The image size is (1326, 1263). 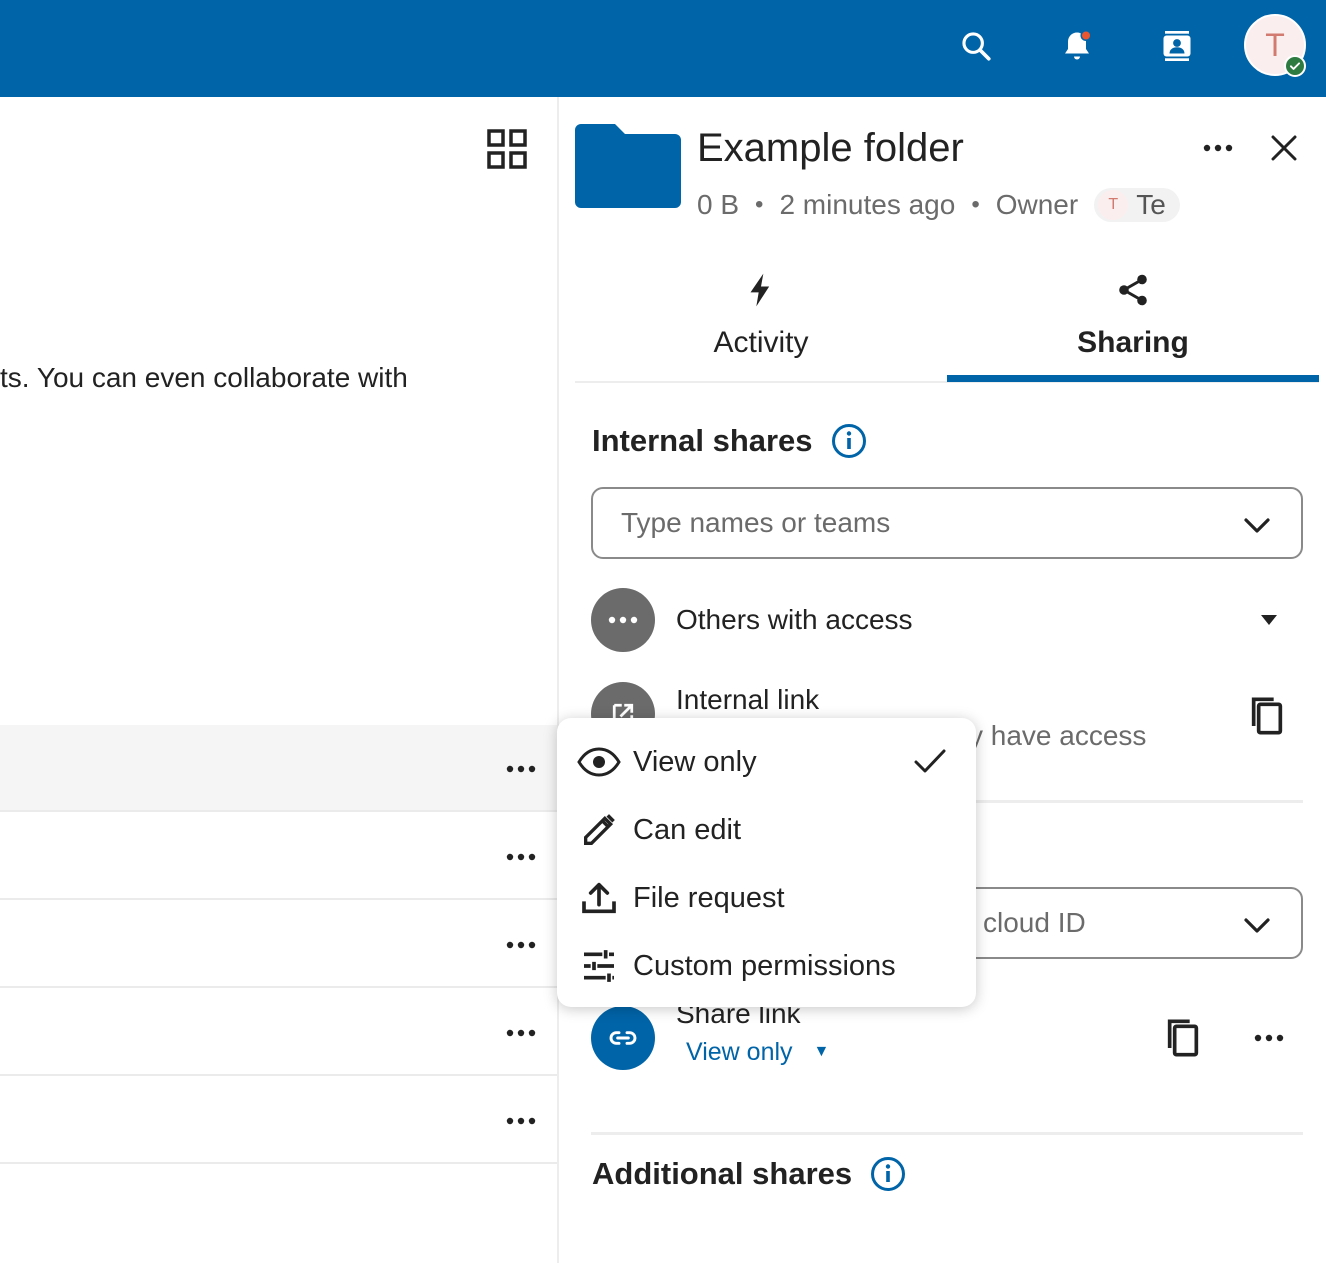 What do you see at coordinates (623, 620) in the screenshot?
I see `more-horizontal-icon` at bounding box center [623, 620].